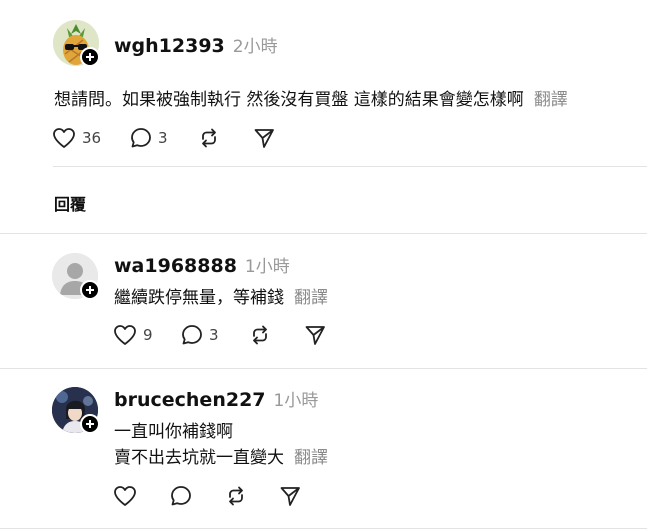  I want to click on comment-text: 賣不出去坑就一直變大 翻譯, so click(221, 455).